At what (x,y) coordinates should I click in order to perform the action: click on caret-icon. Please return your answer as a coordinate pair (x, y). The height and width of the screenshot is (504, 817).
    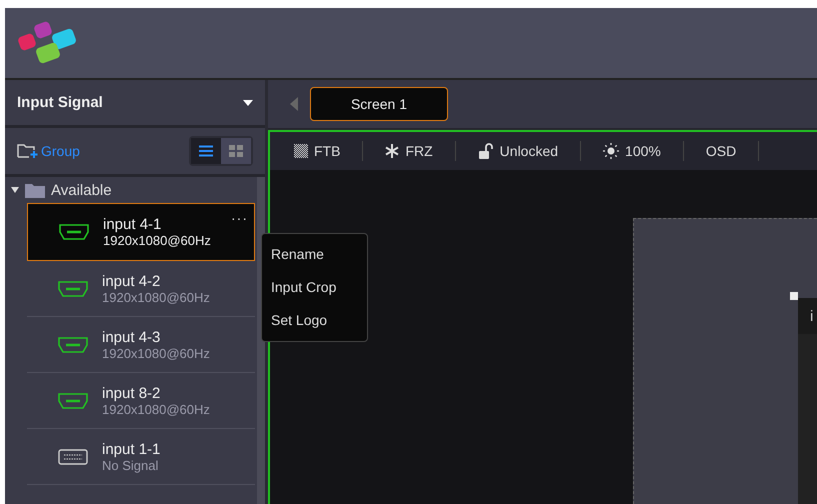
    Looking at the image, I should click on (248, 103).